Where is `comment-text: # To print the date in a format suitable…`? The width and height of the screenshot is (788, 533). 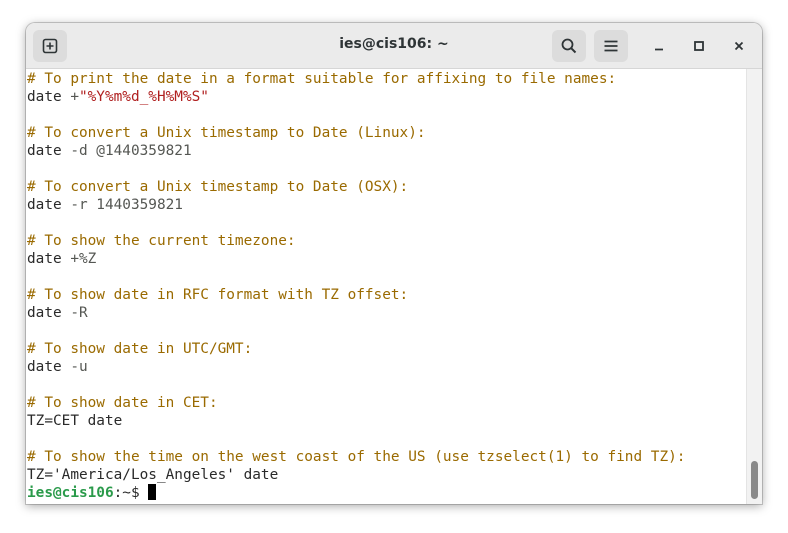 comment-text: # To print the date in a format suitable… is located at coordinates (322, 79).